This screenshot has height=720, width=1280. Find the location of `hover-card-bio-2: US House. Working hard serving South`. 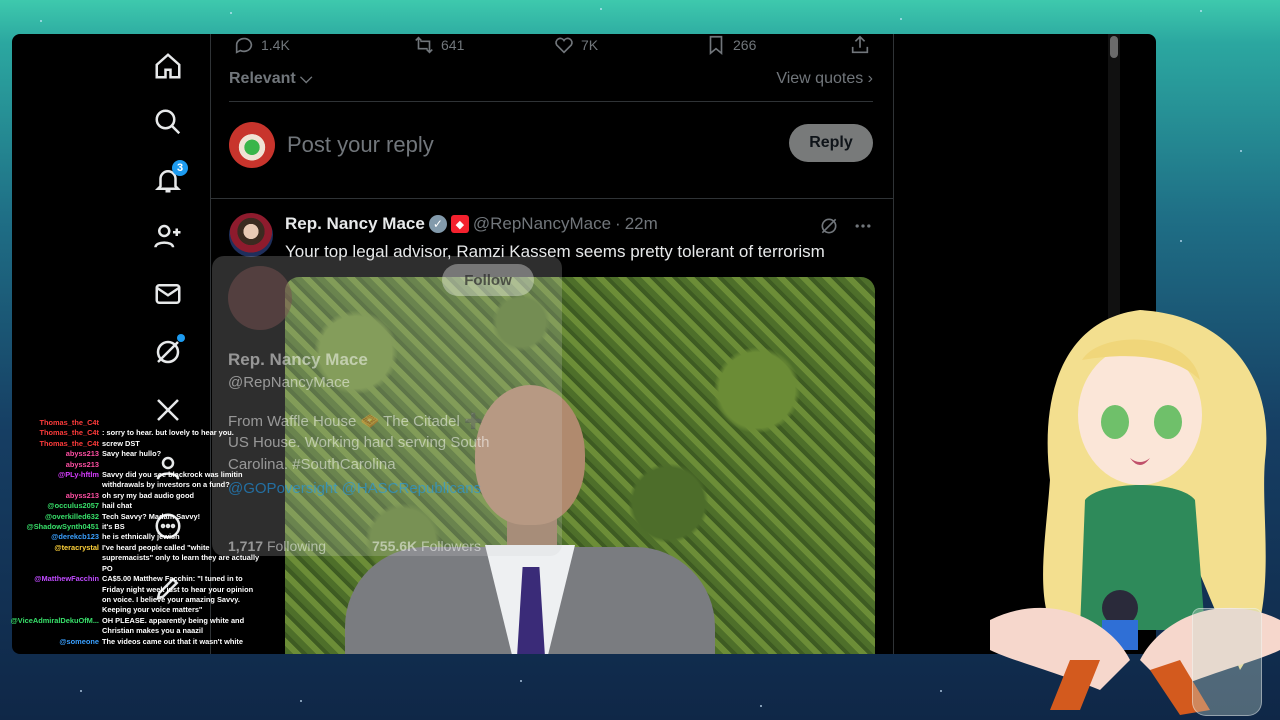

hover-card-bio-2: US House. Working hard serving South is located at coordinates (359, 442).